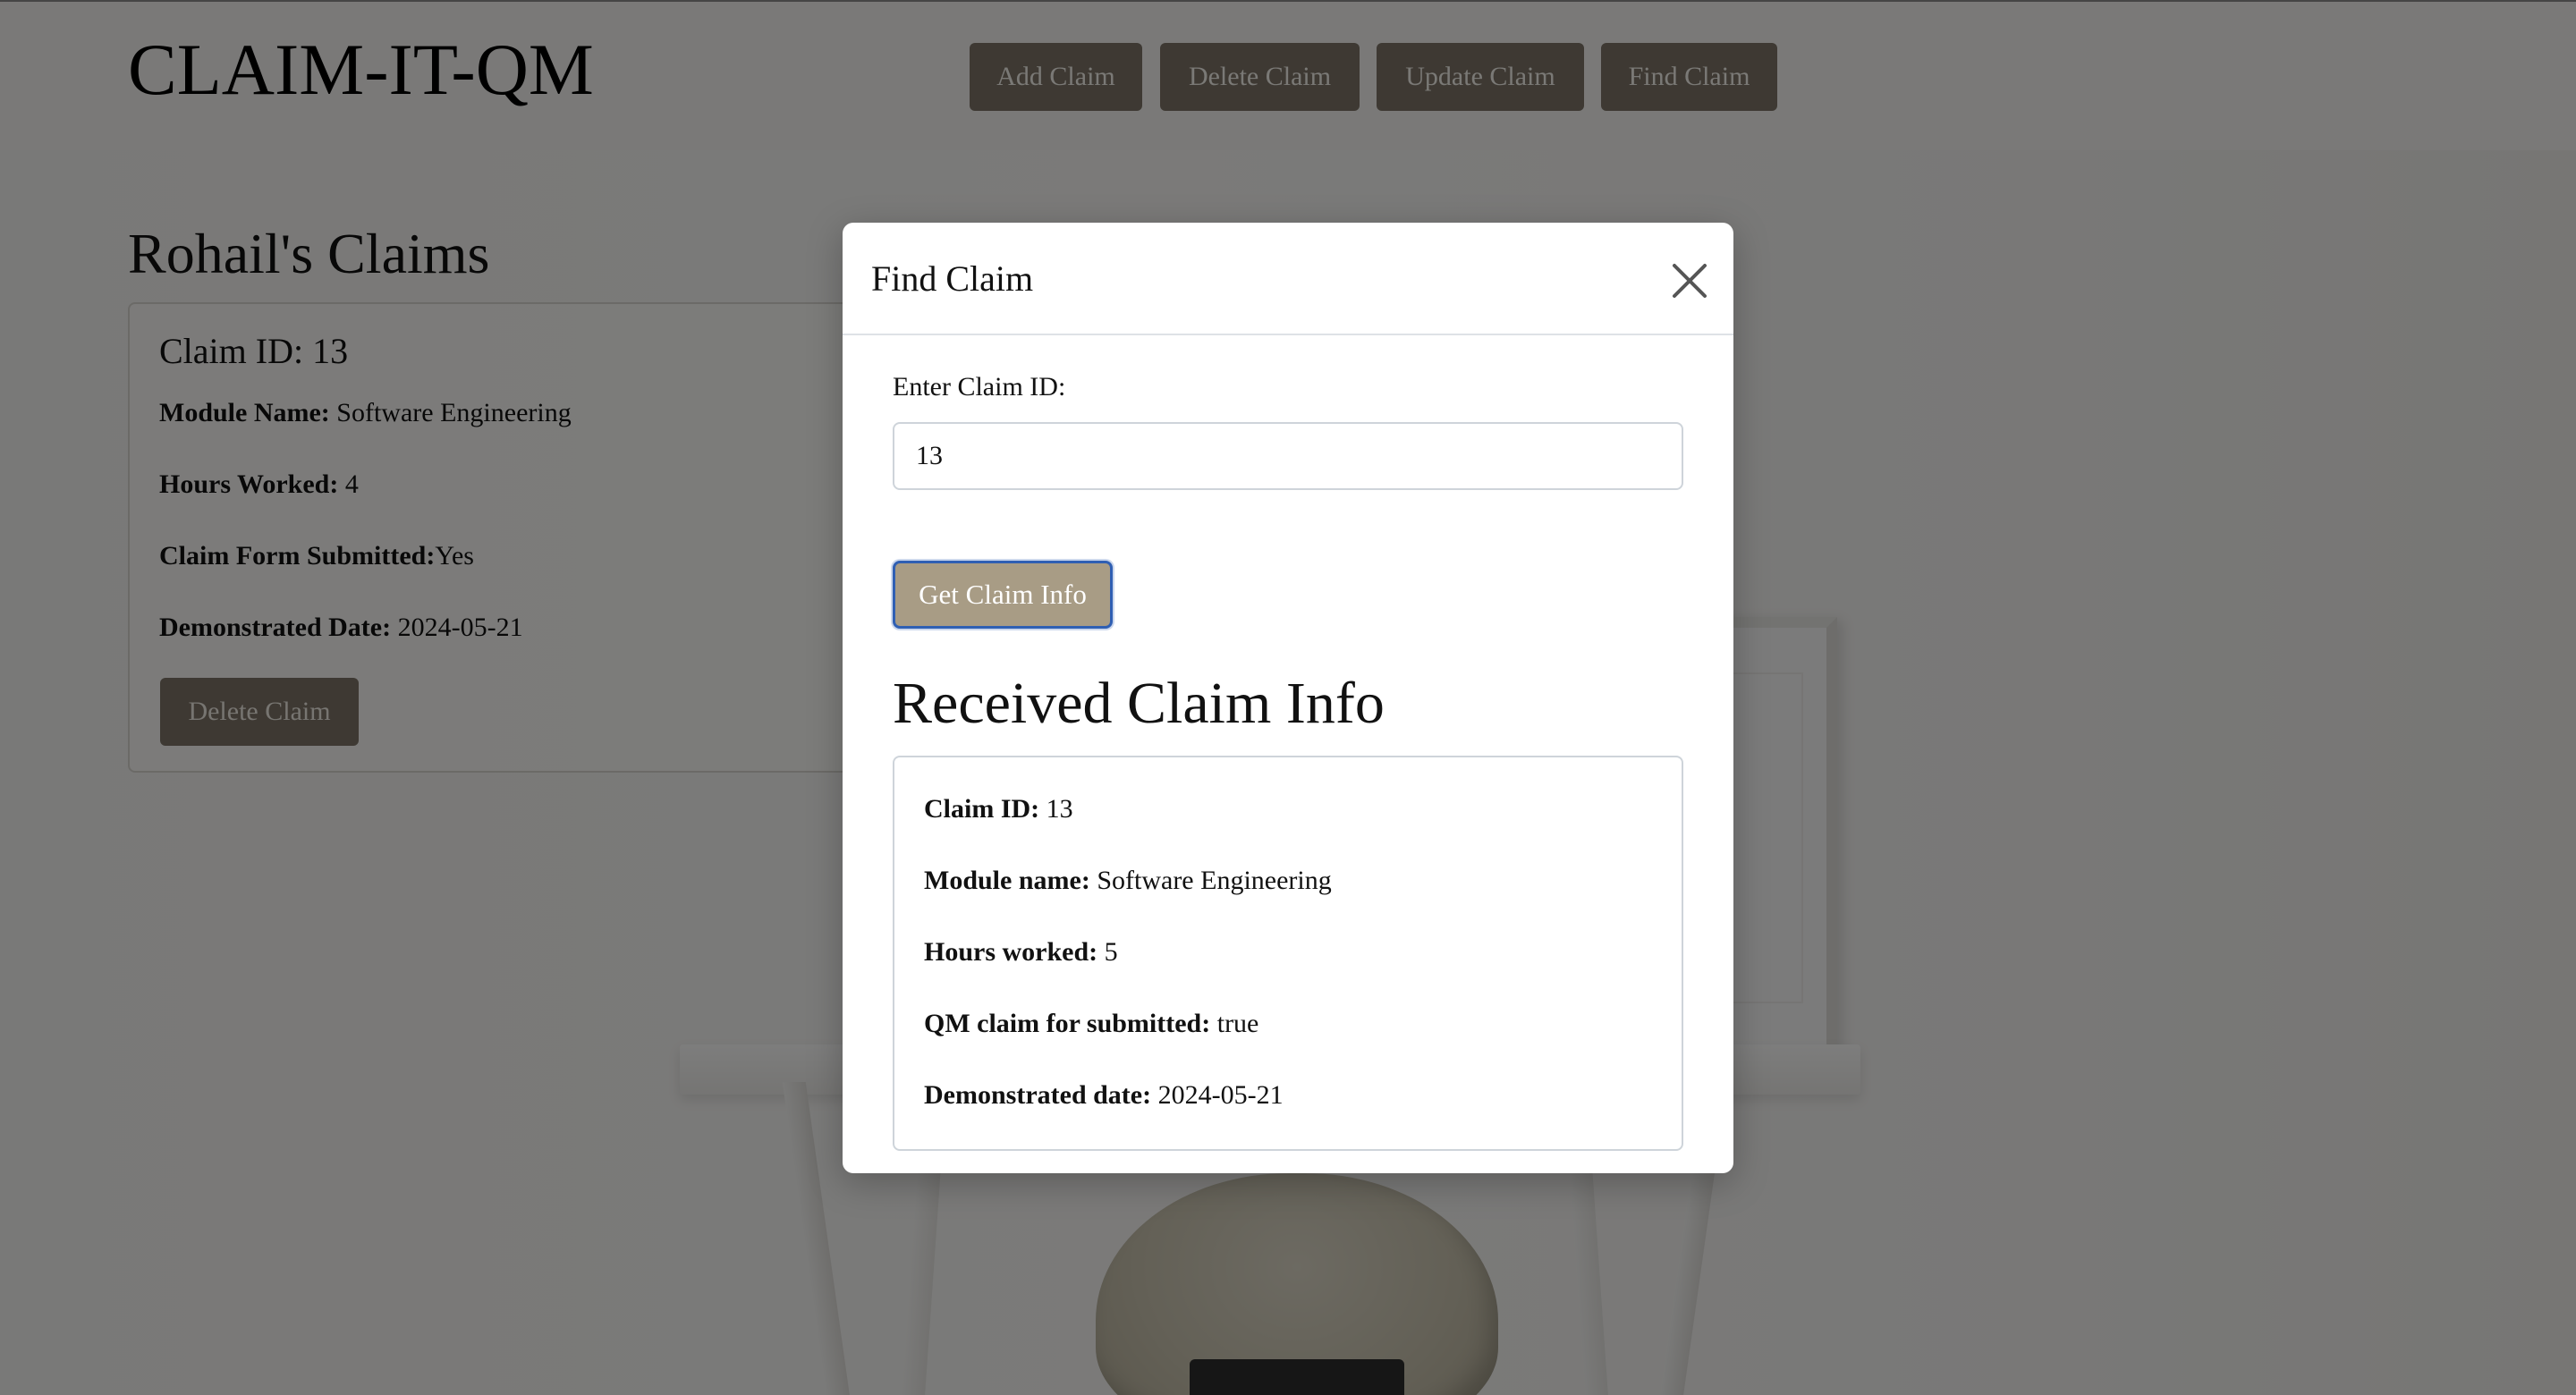 This screenshot has width=2576, height=1395. I want to click on result-submitted-value: true, so click(1234, 1023).